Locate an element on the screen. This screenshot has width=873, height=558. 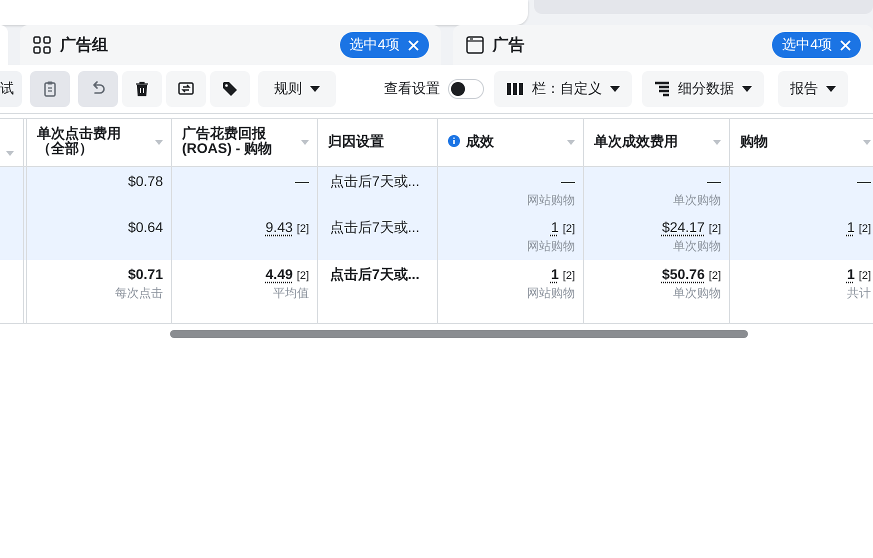
cell-caption: 平均值 is located at coordinates (291, 293).